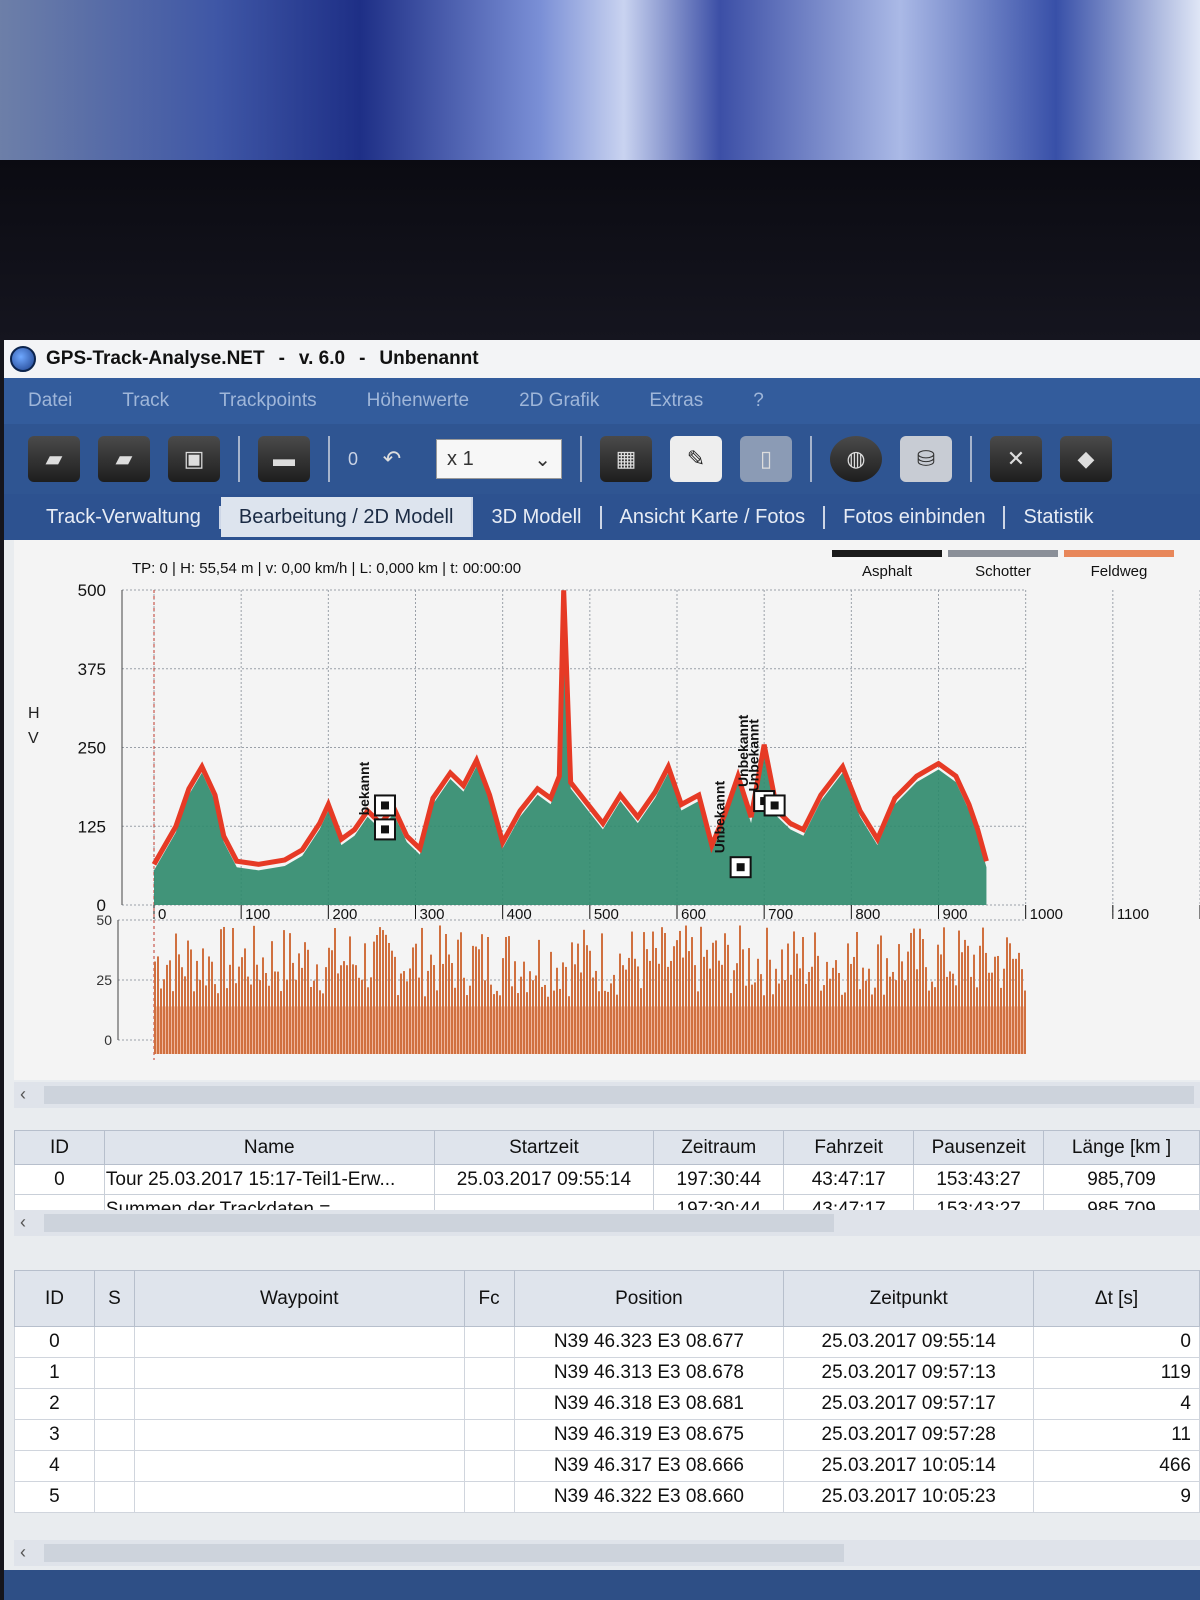  I want to click on layers-icon: ◆, so click(1086, 459).